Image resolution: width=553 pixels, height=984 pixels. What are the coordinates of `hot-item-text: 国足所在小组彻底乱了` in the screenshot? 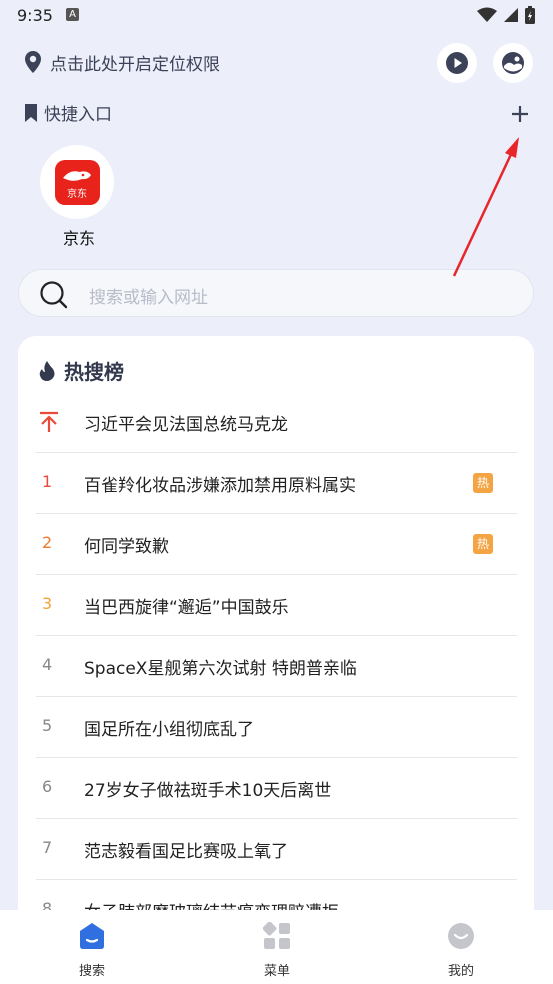 It's located at (169, 730).